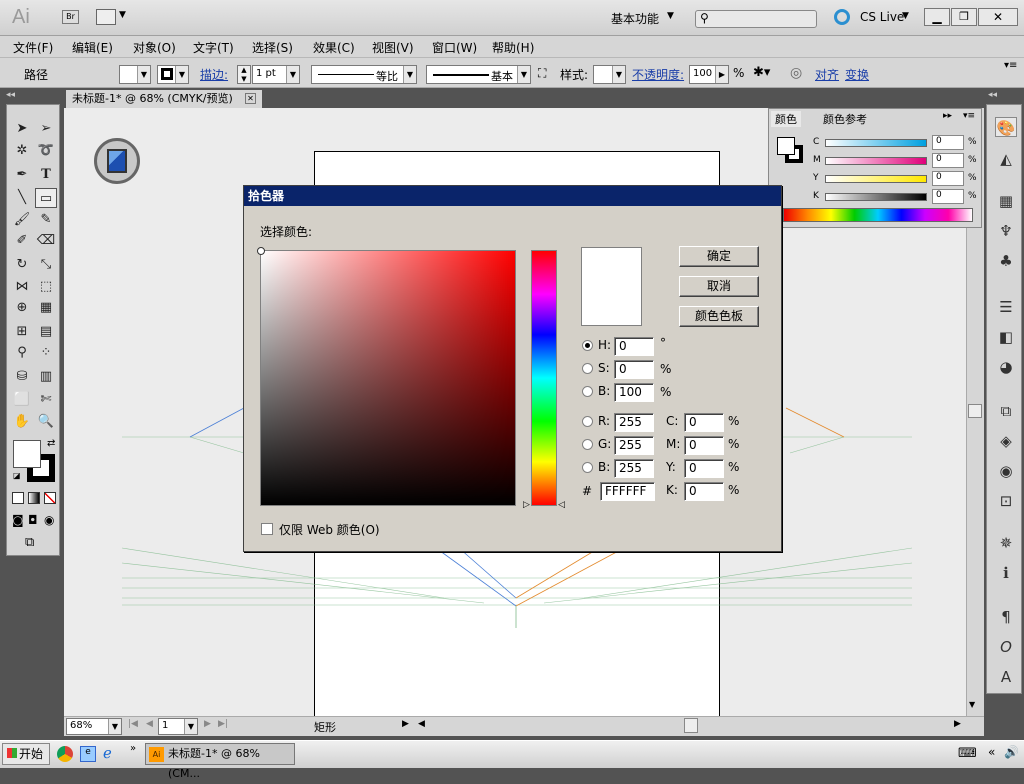 This screenshot has width=1024, height=784. I want to click on cs-live-menu: CS Live, so click(882, 17).